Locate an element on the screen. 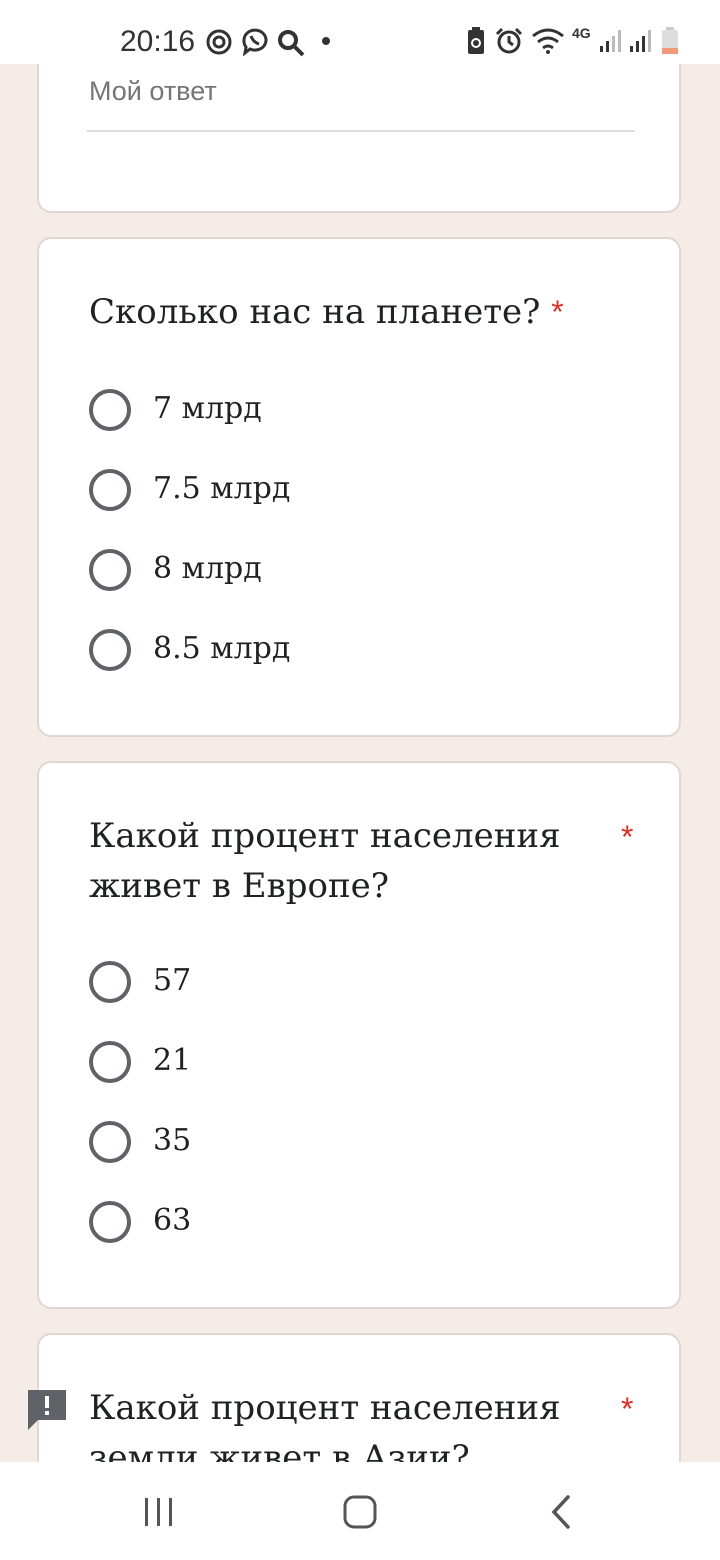 Image resolution: width=720 pixels, height=1560 pixels. option-label: 8 млрд is located at coordinates (207, 568).